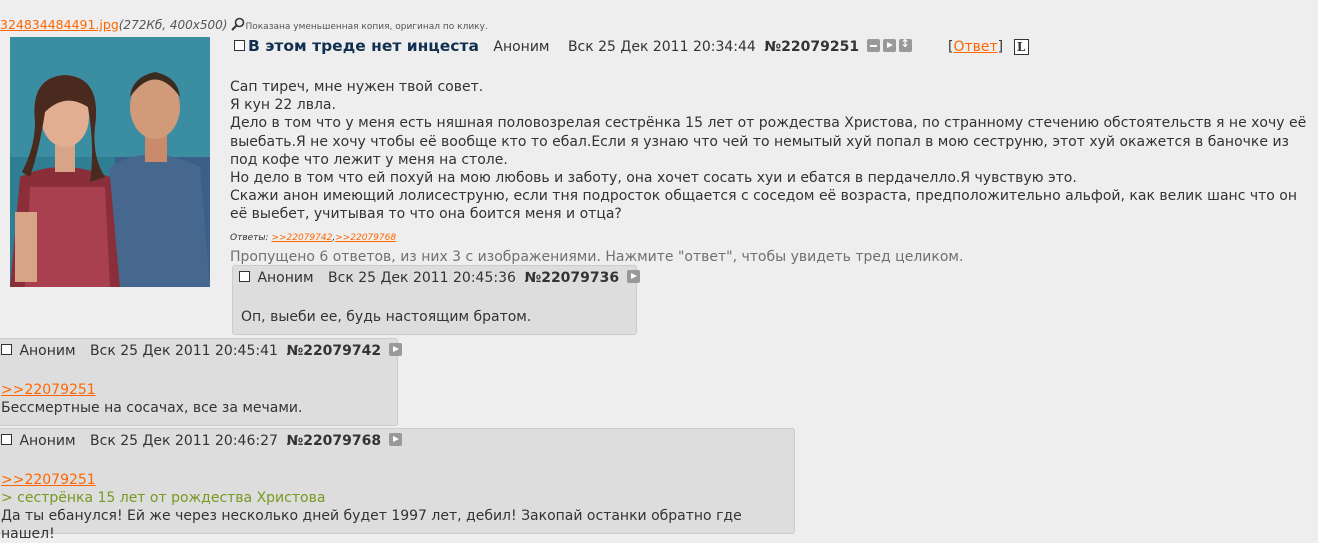 This screenshot has height=543, width=1318. Describe the element at coordinates (386, 317) in the screenshot. I see `reply-text: Оп, выеби ее, будь настоящим братом.` at that location.